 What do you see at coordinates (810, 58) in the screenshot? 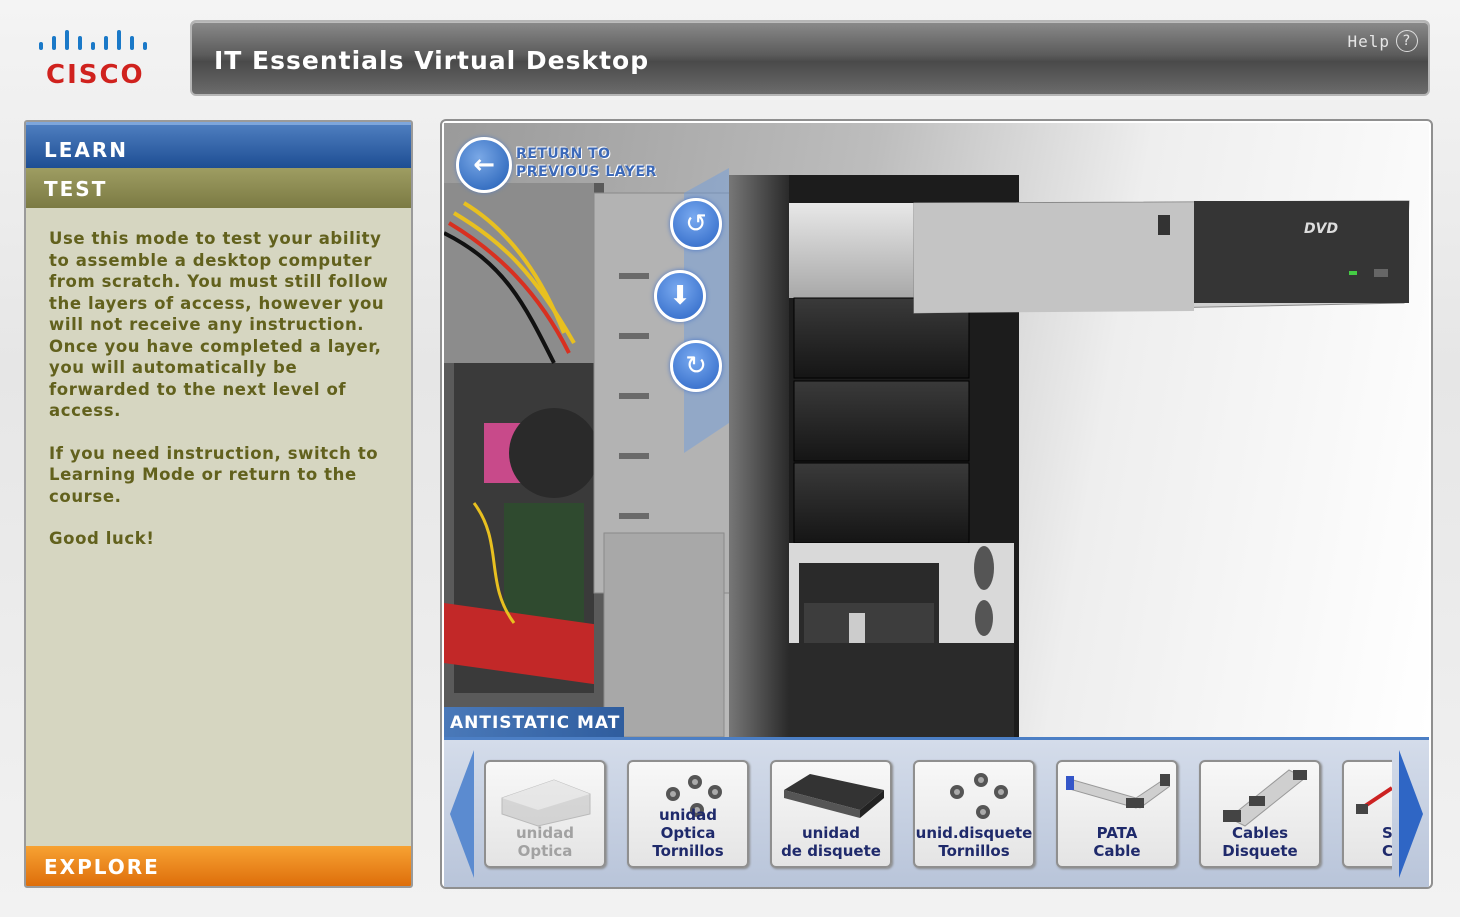
I see `title-bar: IT Essentials Virtual Desktop Help ?` at bounding box center [810, 58].